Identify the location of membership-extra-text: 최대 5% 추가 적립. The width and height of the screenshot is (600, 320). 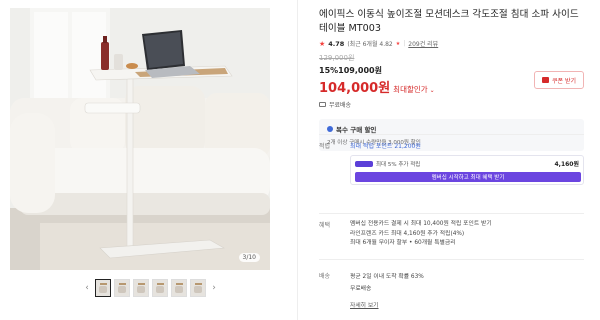
(398, 164).